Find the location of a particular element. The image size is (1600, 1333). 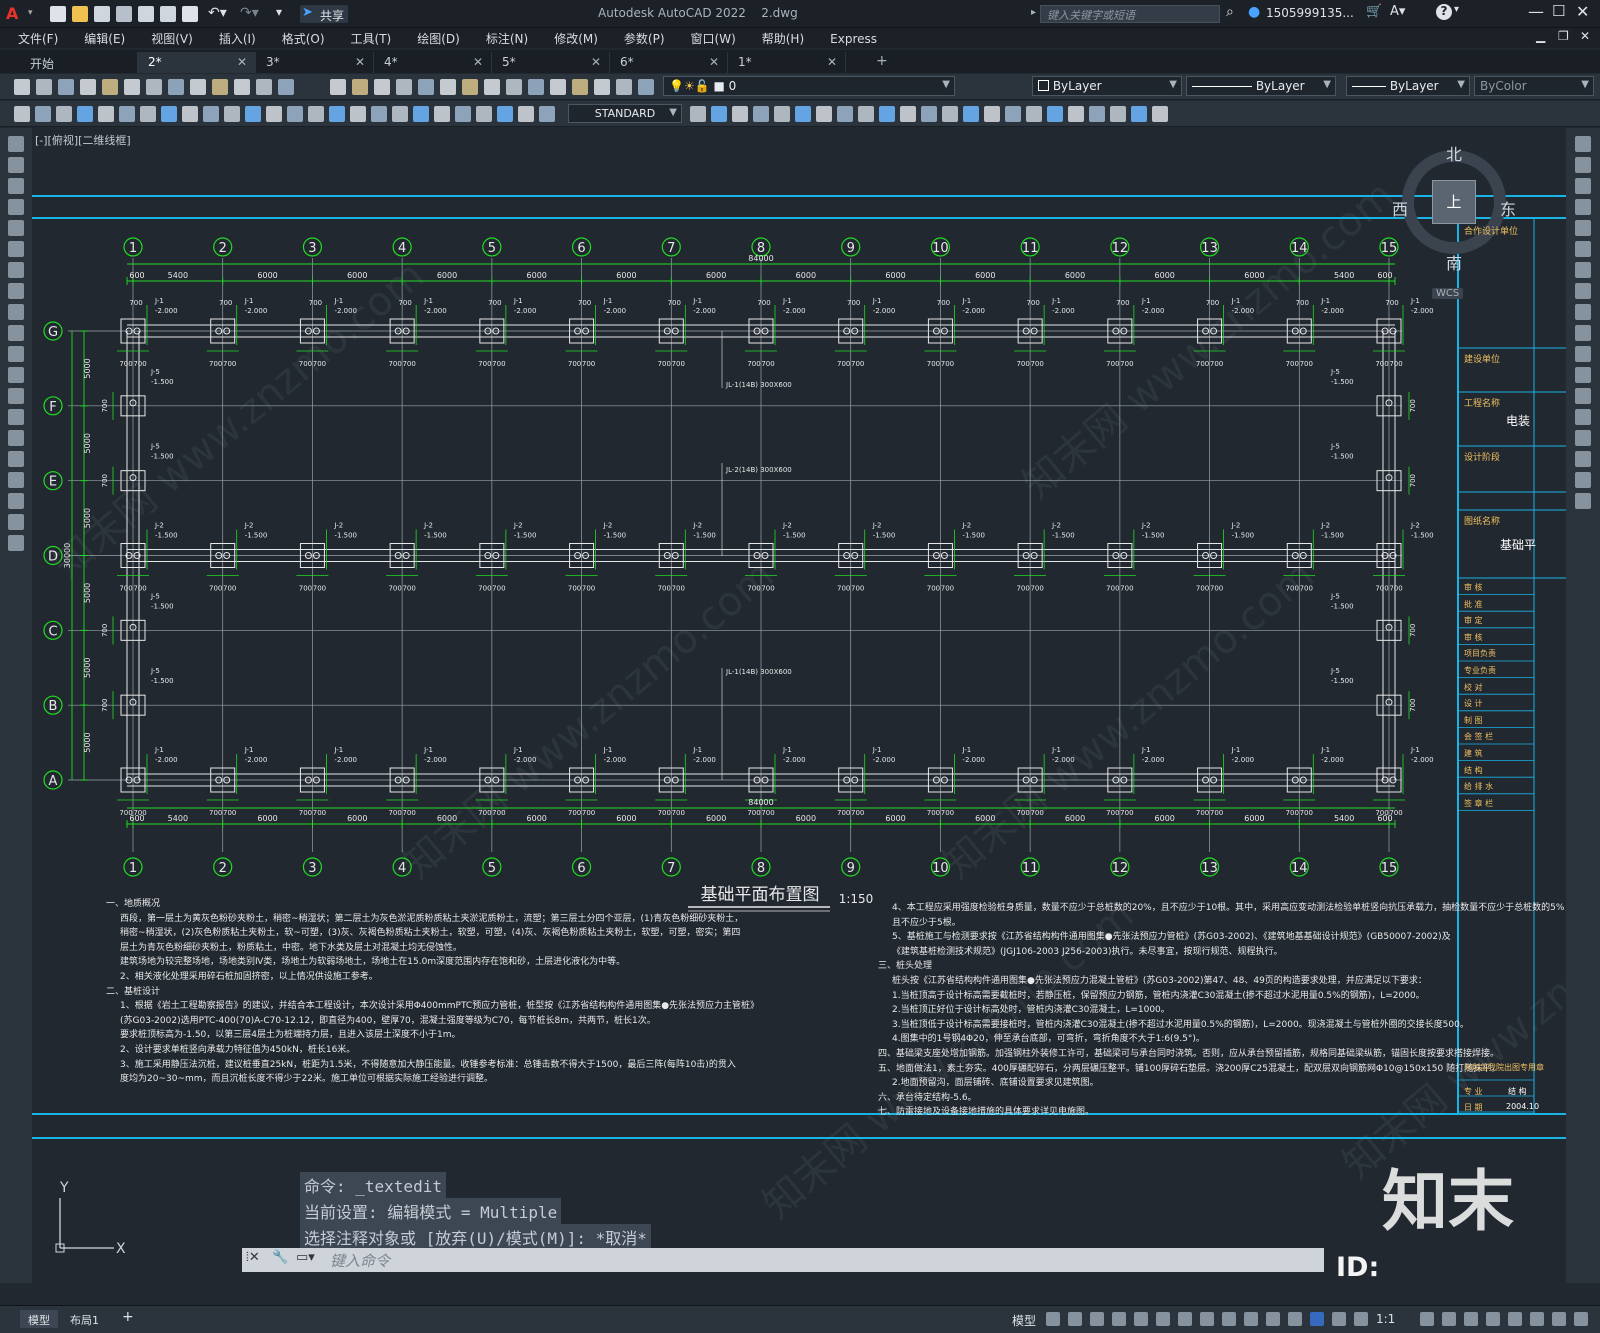

new-tab-icon: + is located at coordinates (882, 61).